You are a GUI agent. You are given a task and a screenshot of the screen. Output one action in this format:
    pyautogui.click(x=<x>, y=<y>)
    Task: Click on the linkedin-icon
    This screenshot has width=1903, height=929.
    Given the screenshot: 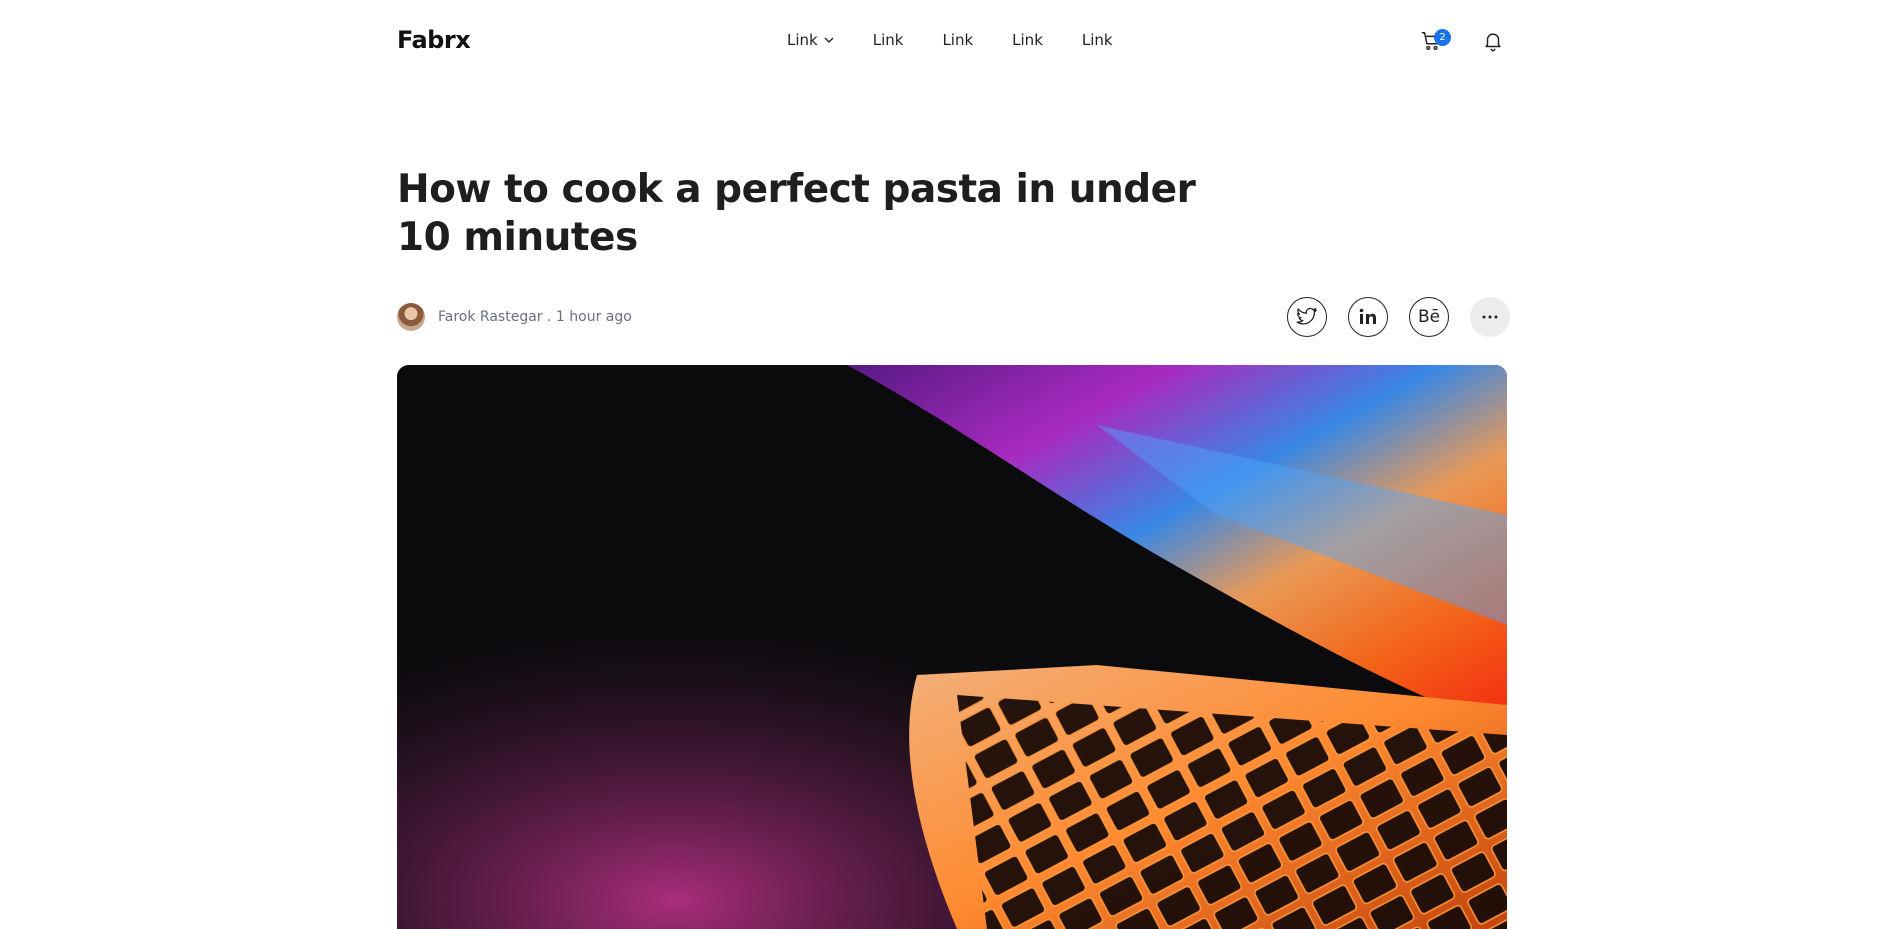 What is the action you would take?
    pyautogui.click(x=1367, y=316)
    